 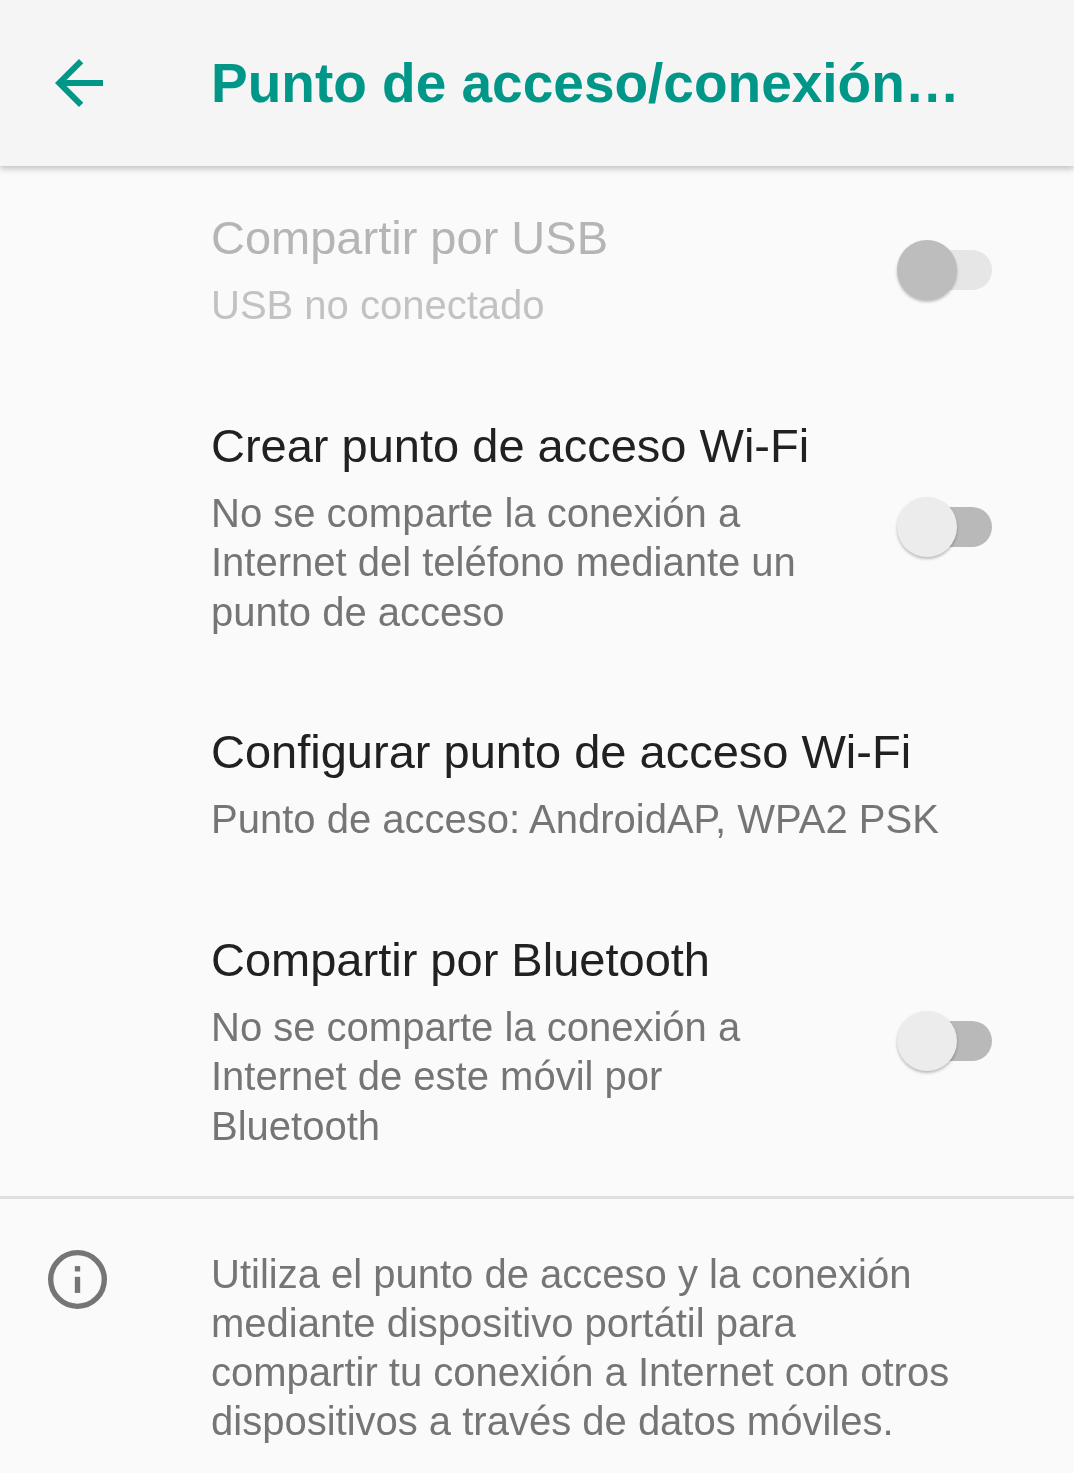 What do you see at coordinates (521, 959) in the screenshot?
I see `setting-title: Compartir por Bluetooth` at bounding box center [521, 959].